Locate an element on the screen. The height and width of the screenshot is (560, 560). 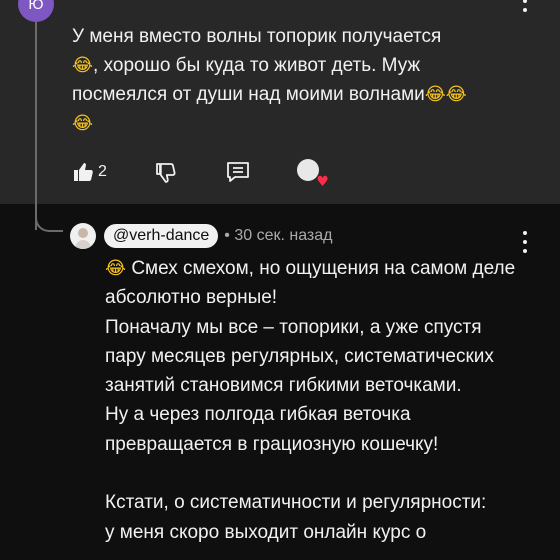
reply-paragraph-gap is located at coordinates (315, 473).